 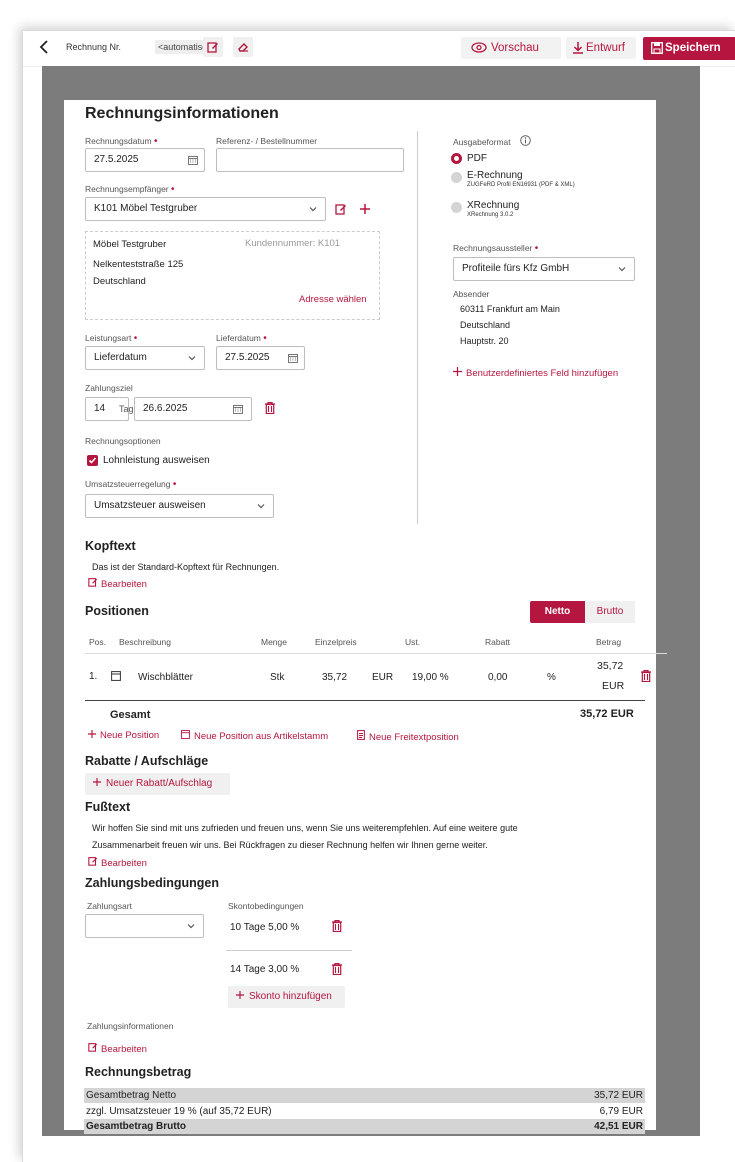 I want to click on payment-method-select, so click(x=144, y=926).